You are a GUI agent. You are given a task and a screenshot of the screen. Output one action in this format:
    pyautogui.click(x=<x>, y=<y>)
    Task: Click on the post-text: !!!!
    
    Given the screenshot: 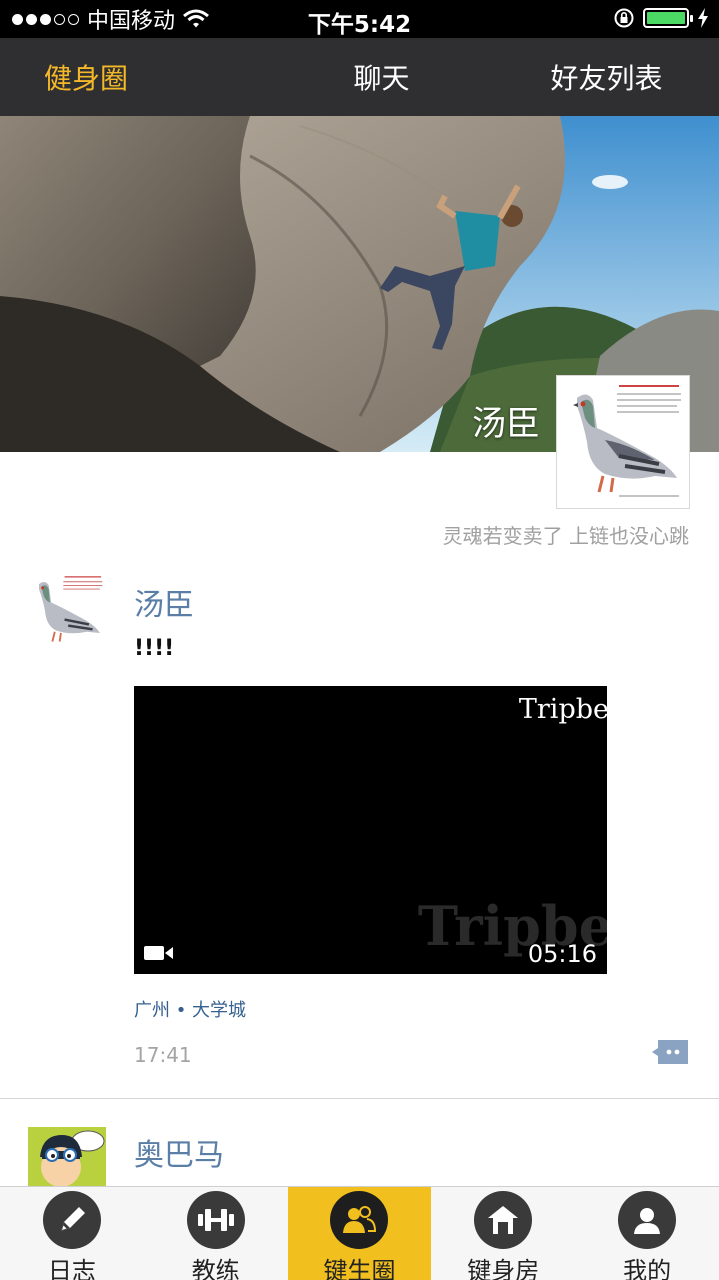 What is the action you would take?
    pyautogui.click(x=154, y=648)
    